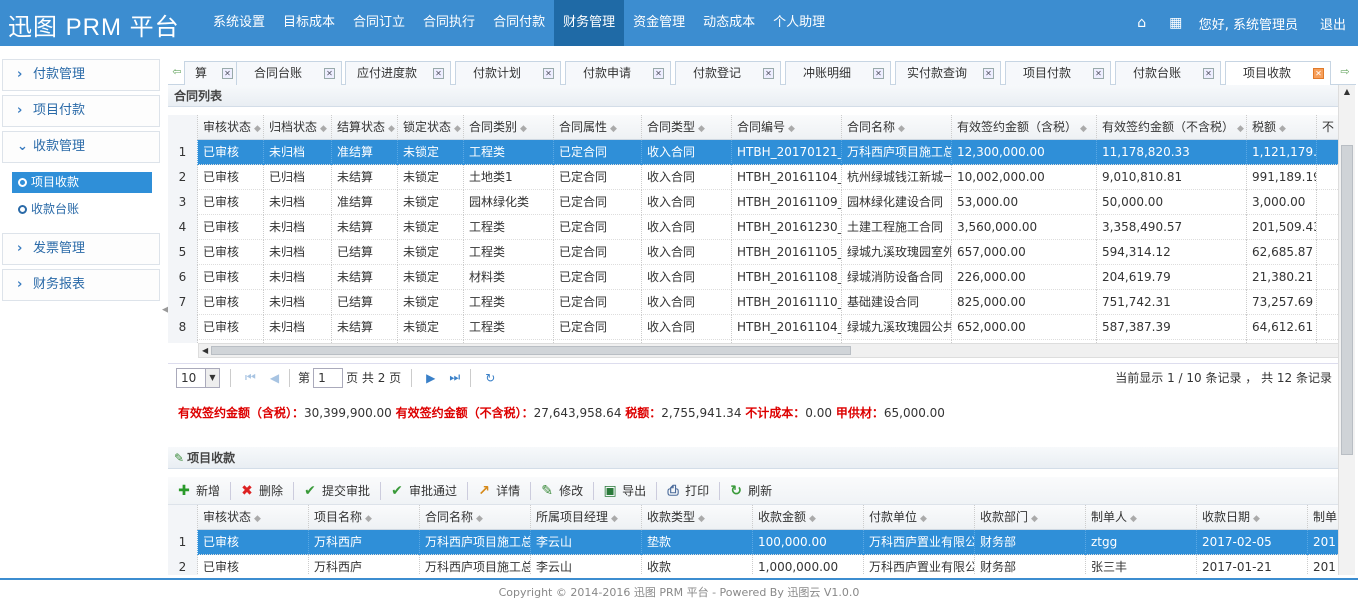 This screenshot has height=606, width=1358. I want to click on page-size-select: 10 ▼, so click(198, 377).